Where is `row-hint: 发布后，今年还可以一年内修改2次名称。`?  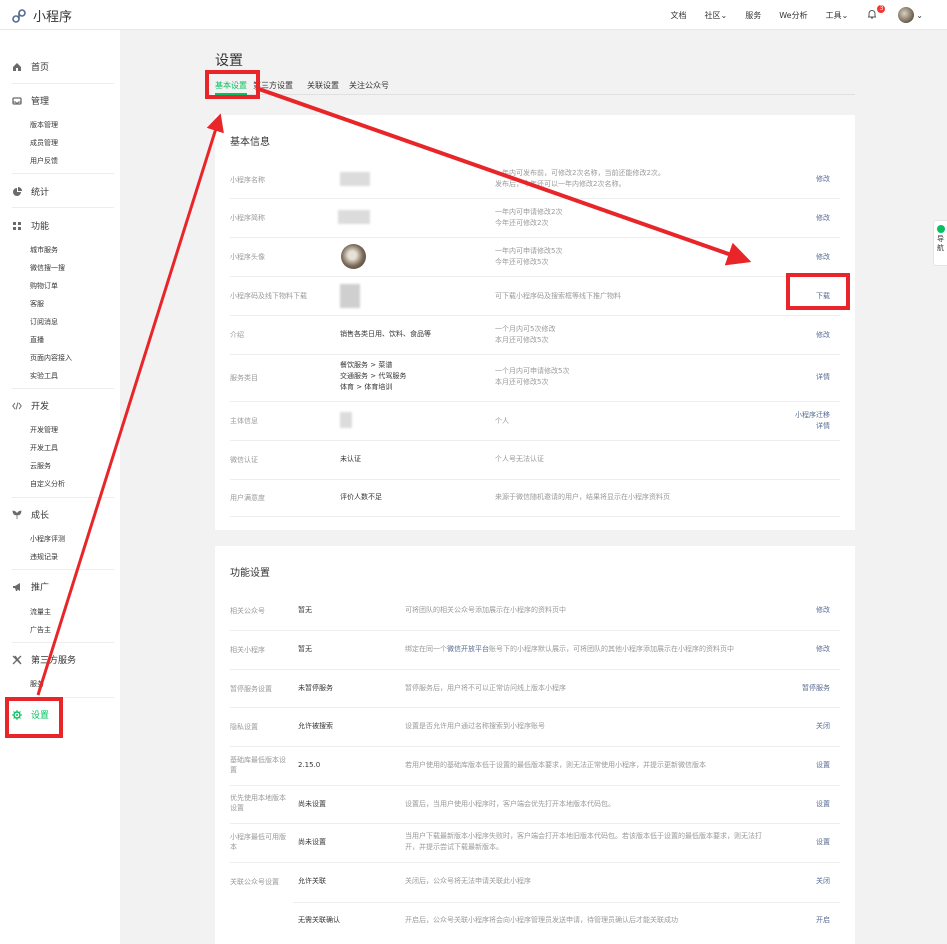
row-hint: 发布后，今年还可以一年内修改2次名称。 is located at coordinates (560, 184).